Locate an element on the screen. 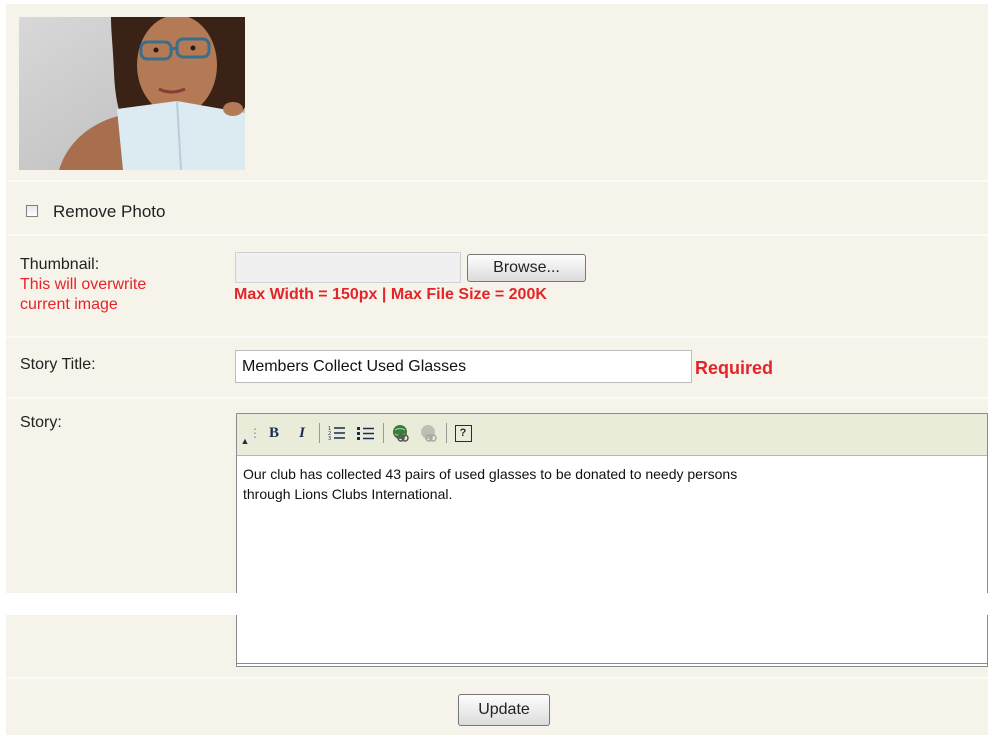 The height and width of the screenshot is (735, 988). thumbnail-warning-line1: This will overwrite is located at coordinates (83, 284).